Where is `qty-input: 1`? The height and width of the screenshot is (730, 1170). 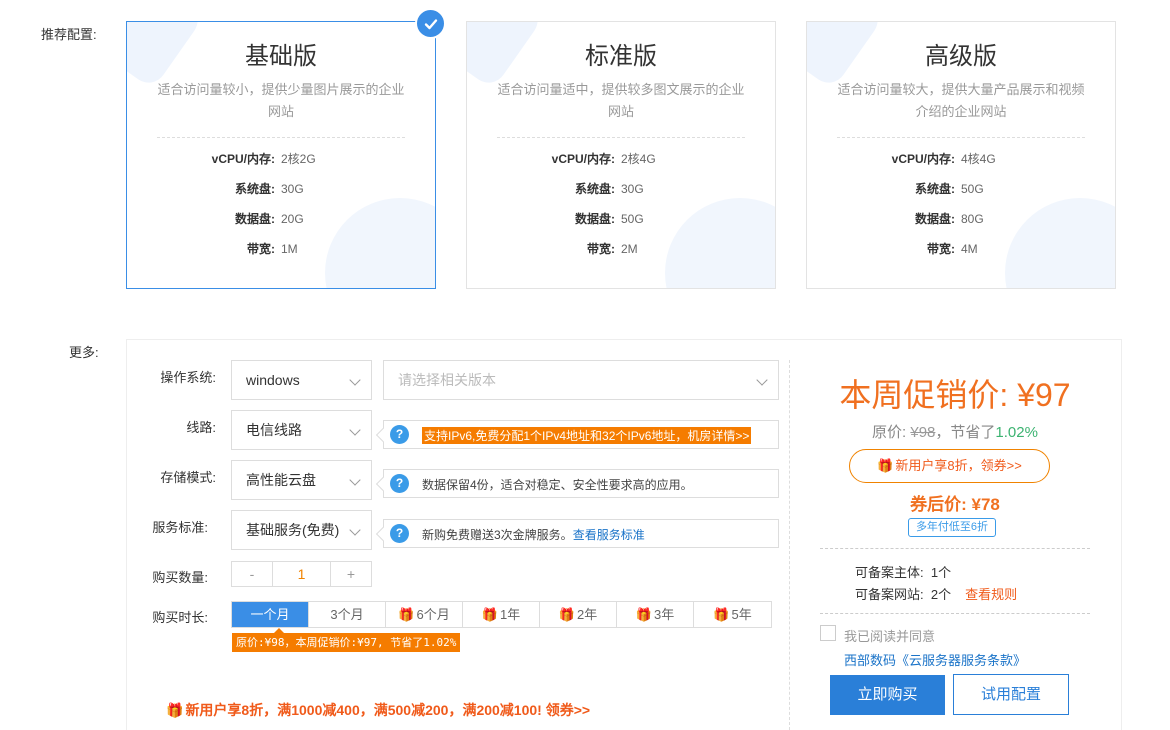 qty-input: 1 is located at coordinates (301, 574).